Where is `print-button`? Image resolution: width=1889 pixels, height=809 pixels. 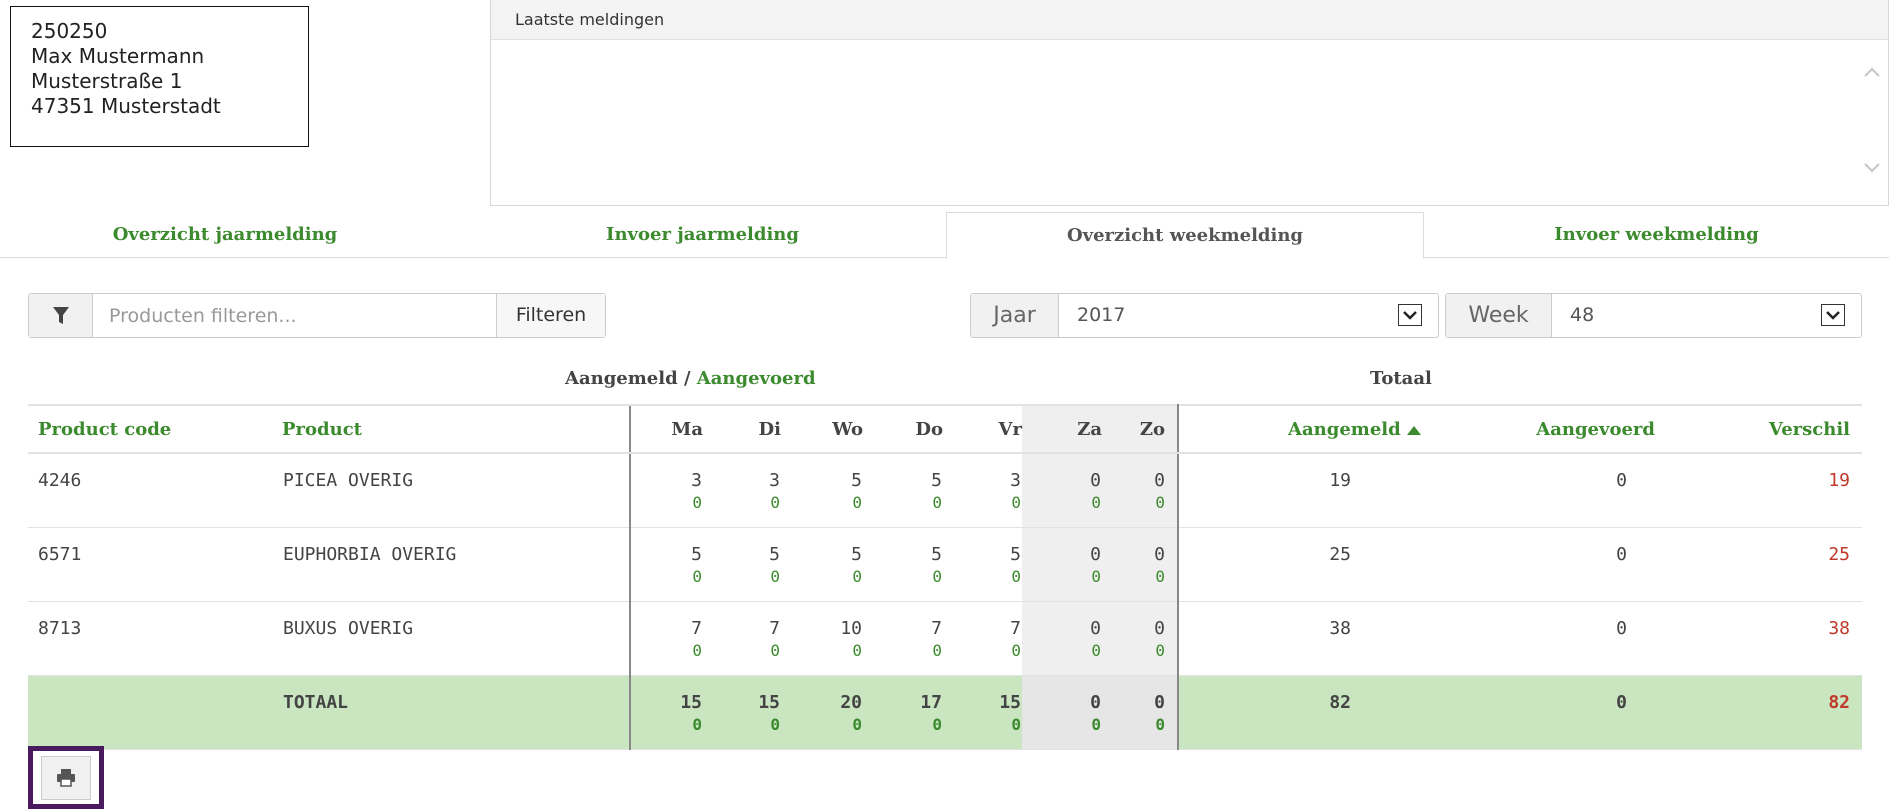 print-button is located at coordinates (66, 777).